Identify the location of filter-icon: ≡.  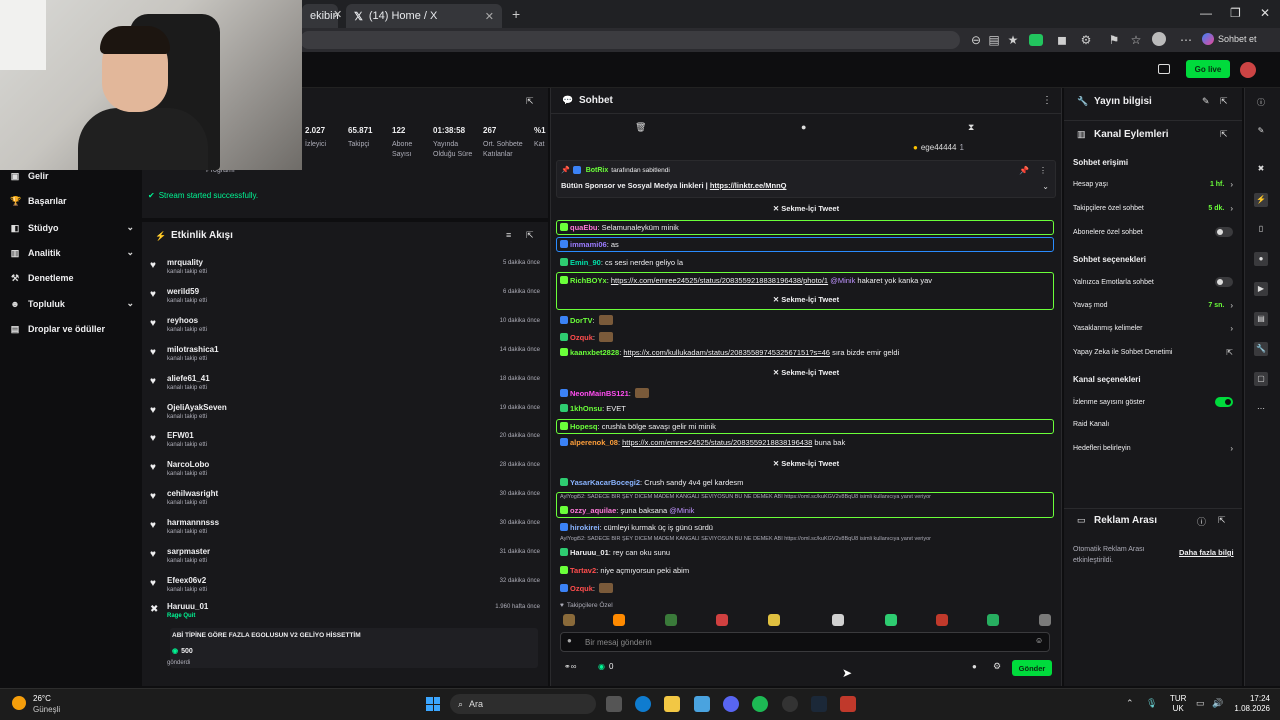
(508, 235).